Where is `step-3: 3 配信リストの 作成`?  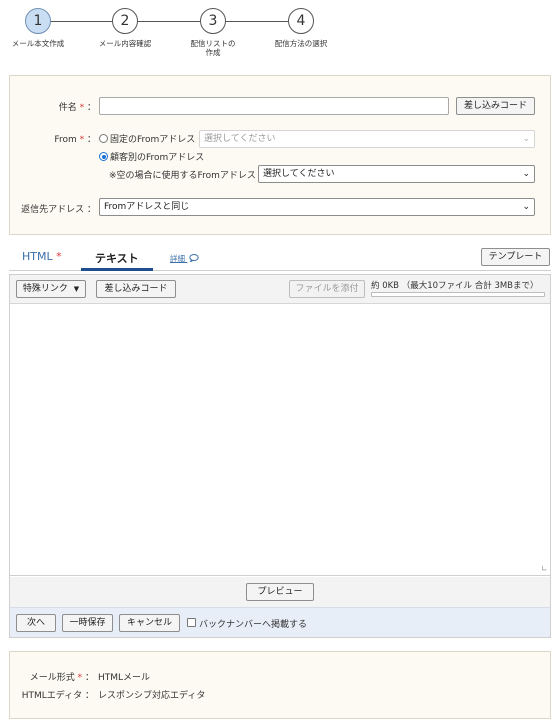
step-3: 3 配信リストの 作成 is located at coordinates (213, 32).